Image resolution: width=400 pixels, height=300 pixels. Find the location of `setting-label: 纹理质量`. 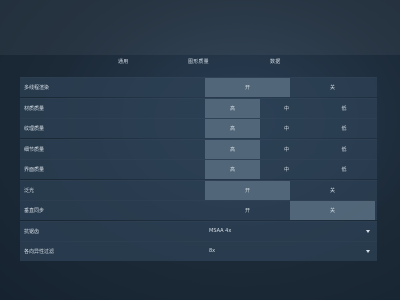

setting-label: 纹理质量 is located at coordinates (34, 129).